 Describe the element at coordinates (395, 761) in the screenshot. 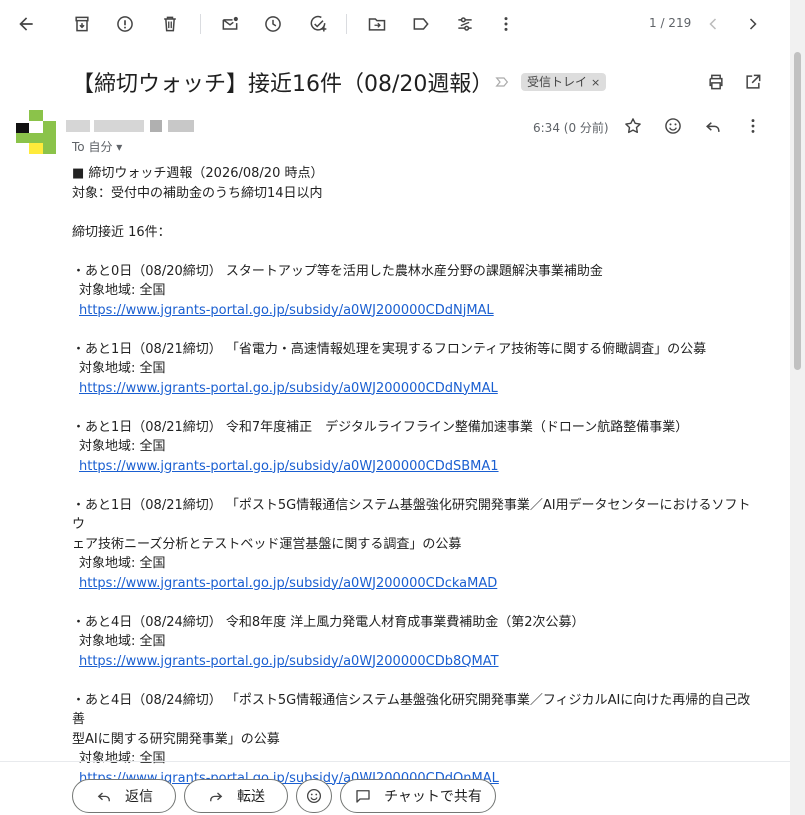

I see `footer-divider` at that location.